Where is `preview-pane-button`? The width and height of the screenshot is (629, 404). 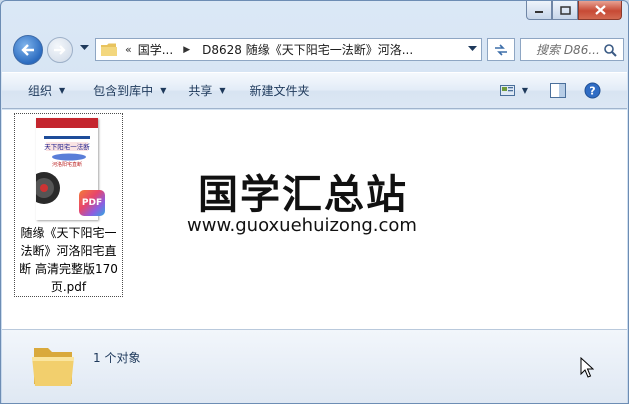 preview-pane-button is located at coordinates (561, 90).